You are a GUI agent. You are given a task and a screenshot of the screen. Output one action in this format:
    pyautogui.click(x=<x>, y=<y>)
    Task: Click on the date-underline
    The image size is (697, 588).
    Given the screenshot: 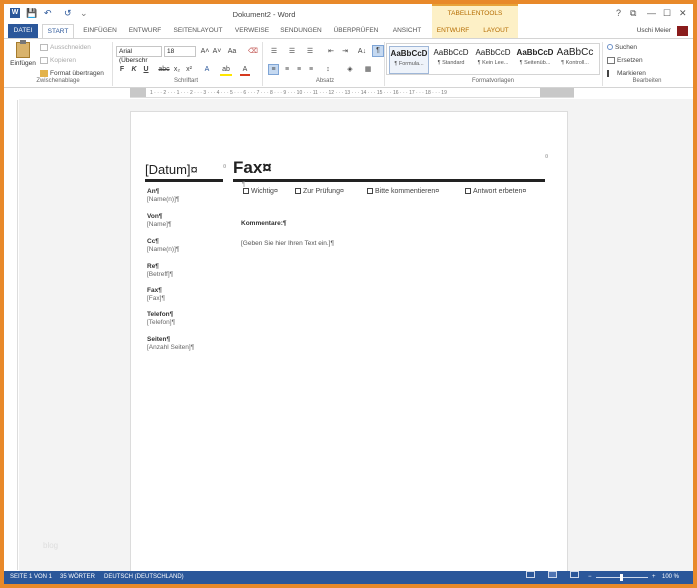 What is the action you would take?
    pyautogui.click(x=184, y=180)
    